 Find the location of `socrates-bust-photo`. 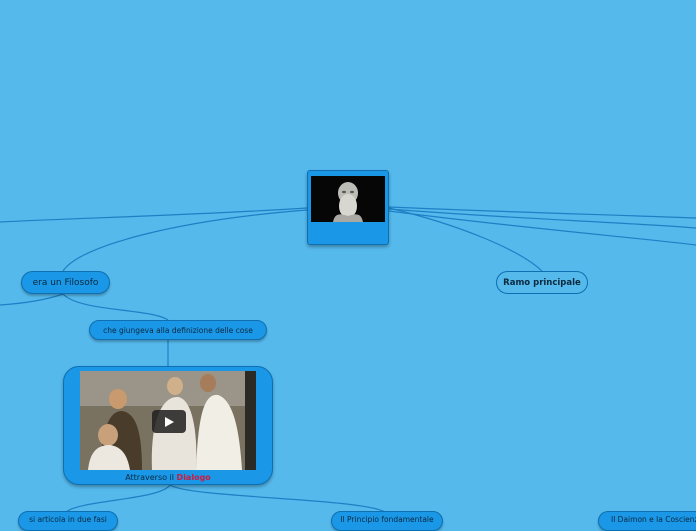

socrates-bust-photo is located at coordinates (348, 199).